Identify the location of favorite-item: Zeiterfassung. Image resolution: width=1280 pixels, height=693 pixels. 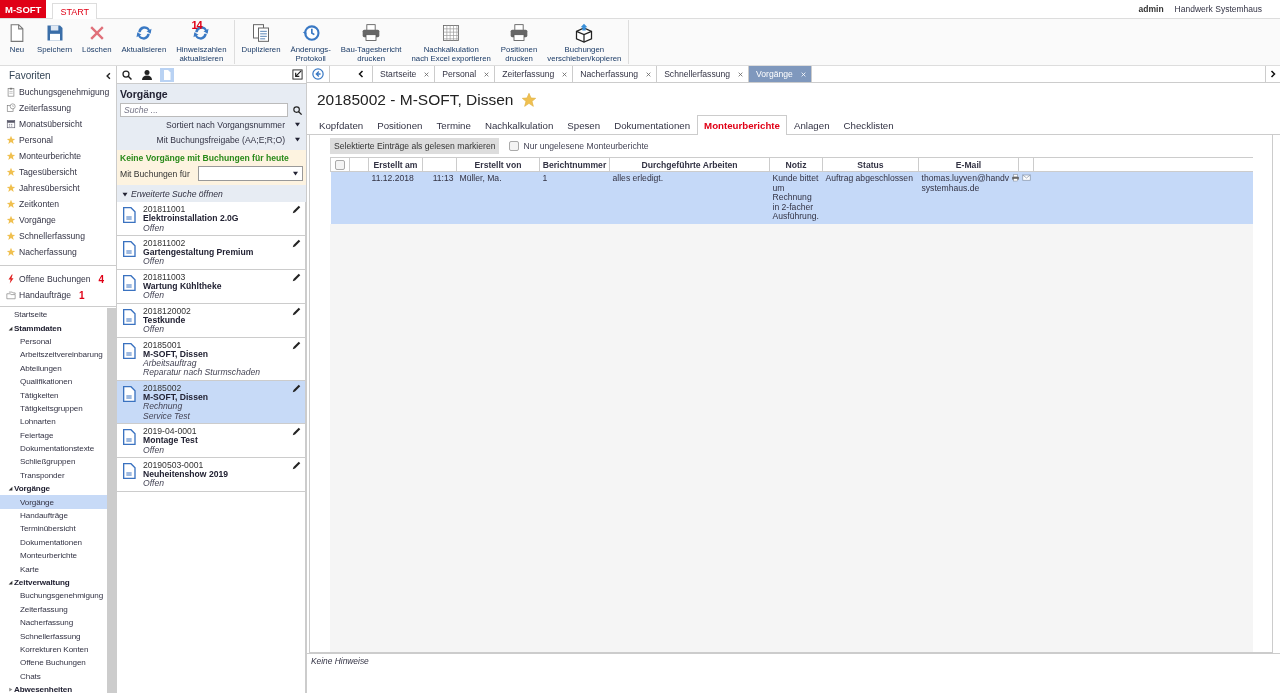
(45, 108).